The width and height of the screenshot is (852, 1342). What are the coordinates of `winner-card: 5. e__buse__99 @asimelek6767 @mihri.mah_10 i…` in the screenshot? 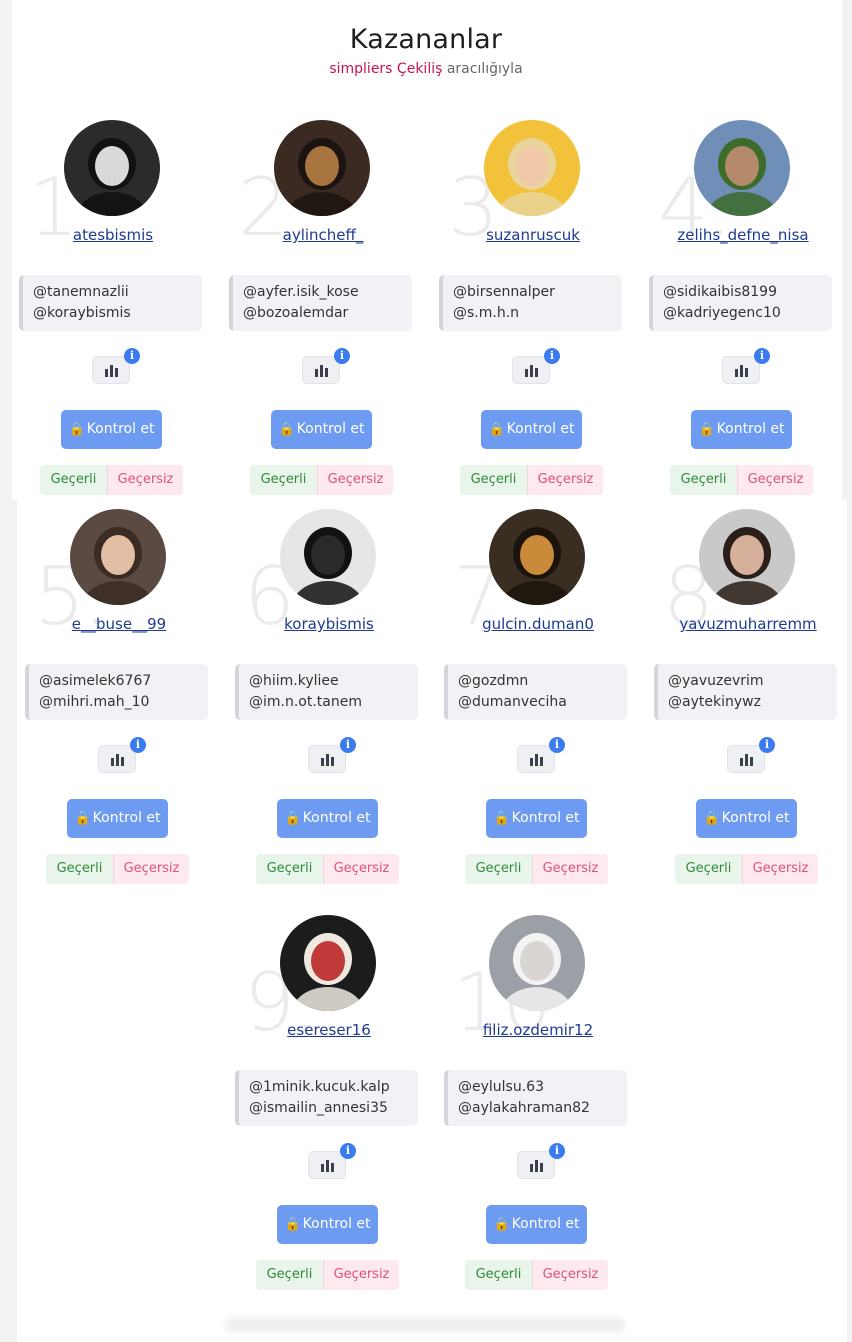 It's located at (119, 709).